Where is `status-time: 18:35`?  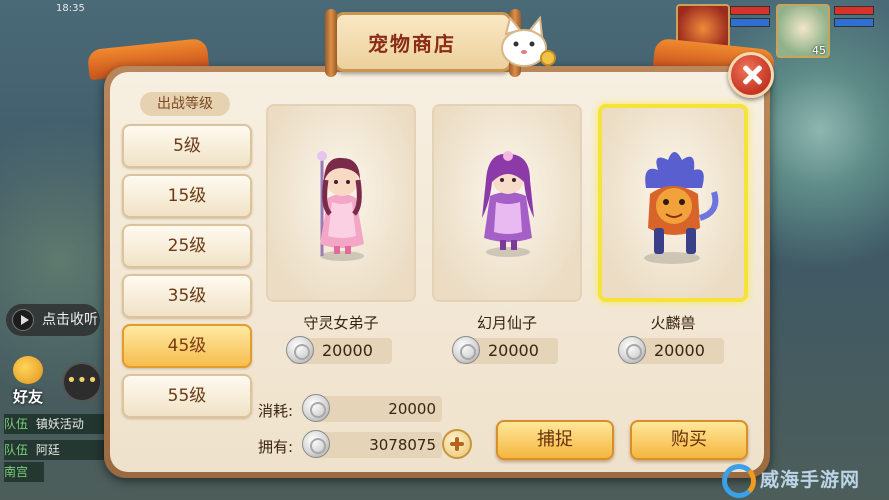 status-time: 18:35 is located at coordinates (70, 8).